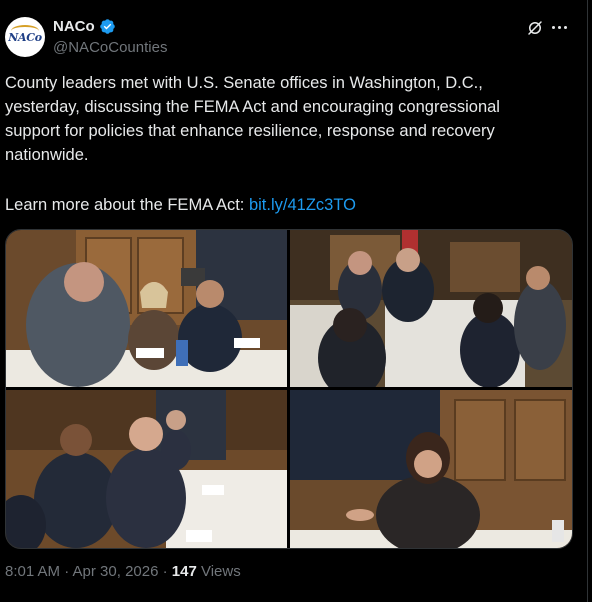  I want to click on timestamp: 8:01 AM · Apr 30, 2026 ·, so click(88, 571).